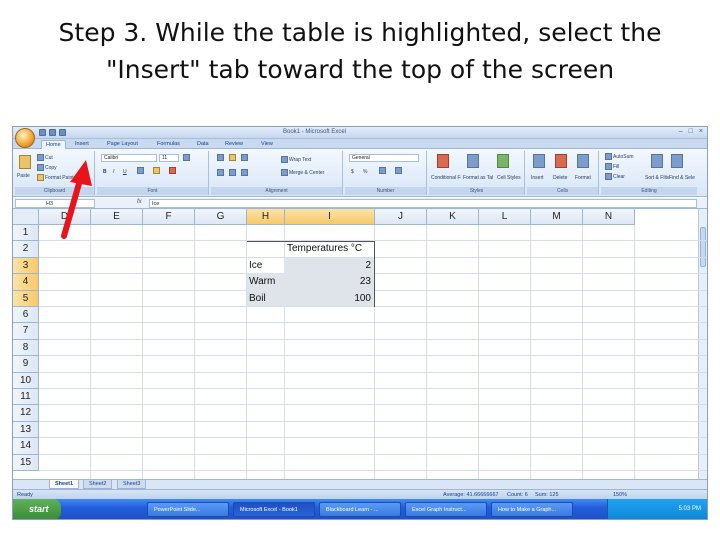 Image resolution: width=720 pixels, height=540 pixels. I want to click on tab-formulas: Formulas, so click(168, 144).